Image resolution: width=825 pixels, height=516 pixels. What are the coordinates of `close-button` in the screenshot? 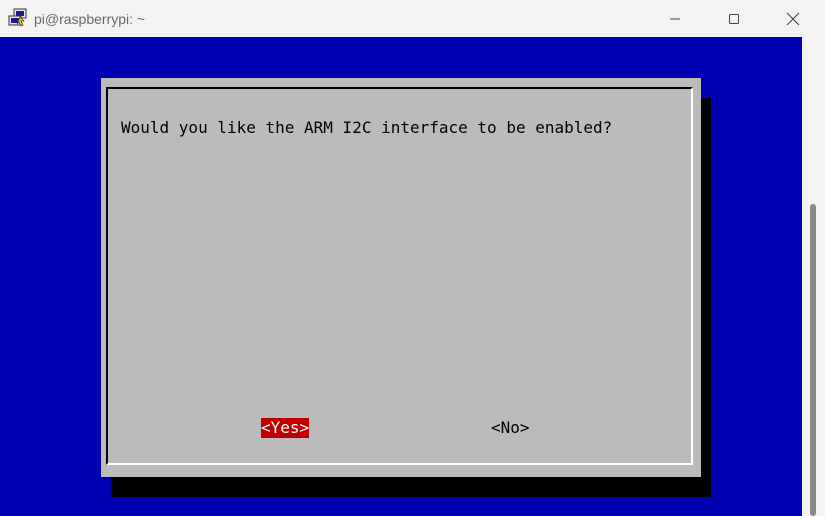 It's located at (793, 18).